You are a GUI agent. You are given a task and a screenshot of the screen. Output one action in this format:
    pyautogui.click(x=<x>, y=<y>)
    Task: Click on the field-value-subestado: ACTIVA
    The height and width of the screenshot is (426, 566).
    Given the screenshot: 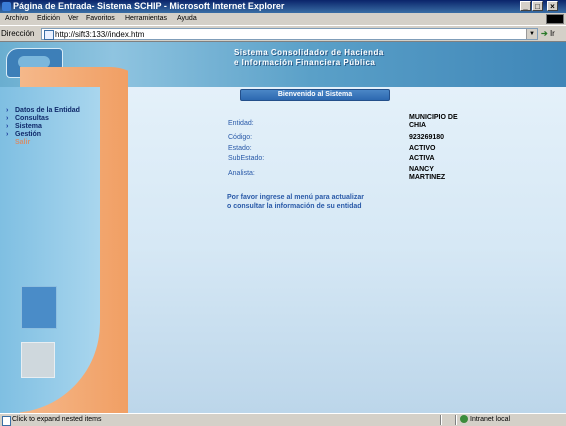 What is the action you would take?
    pyautogui.click(x=422, y=158)
    